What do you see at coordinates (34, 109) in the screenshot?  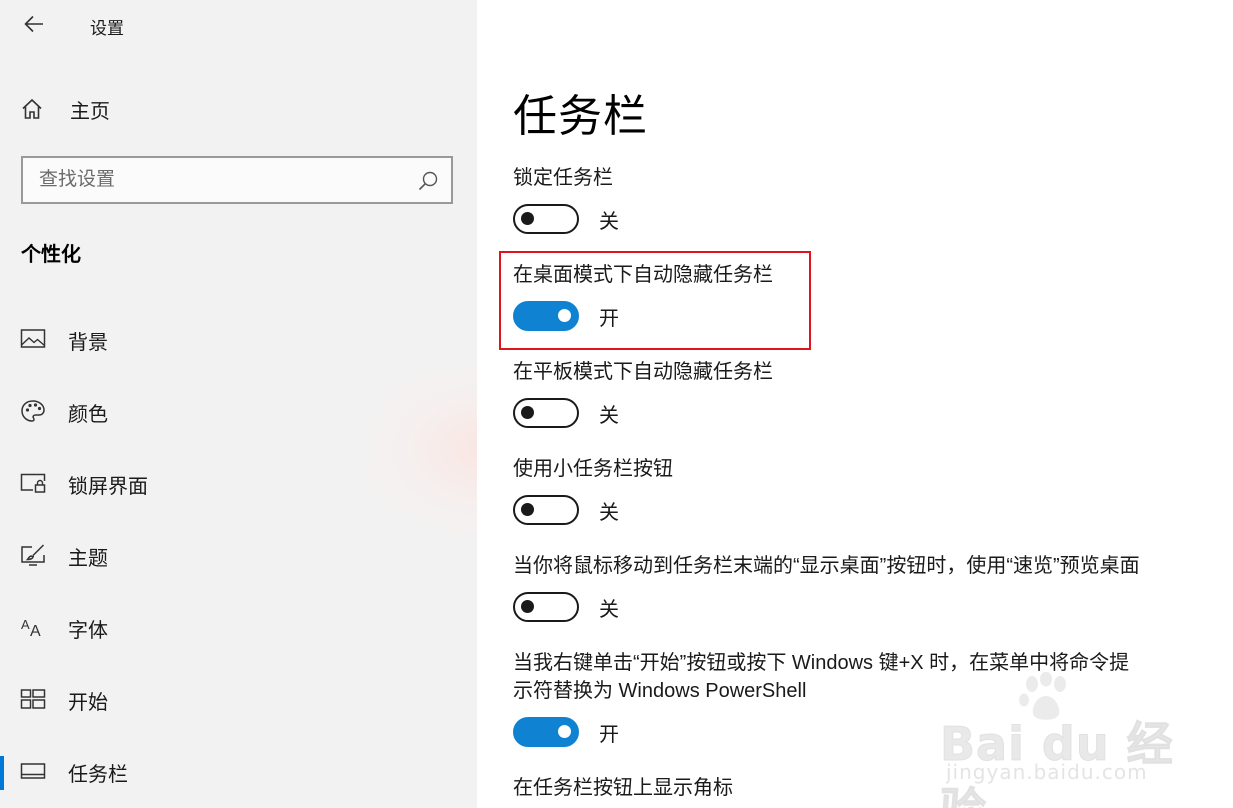 I see `home-icon` at bounding box center [34, 109].